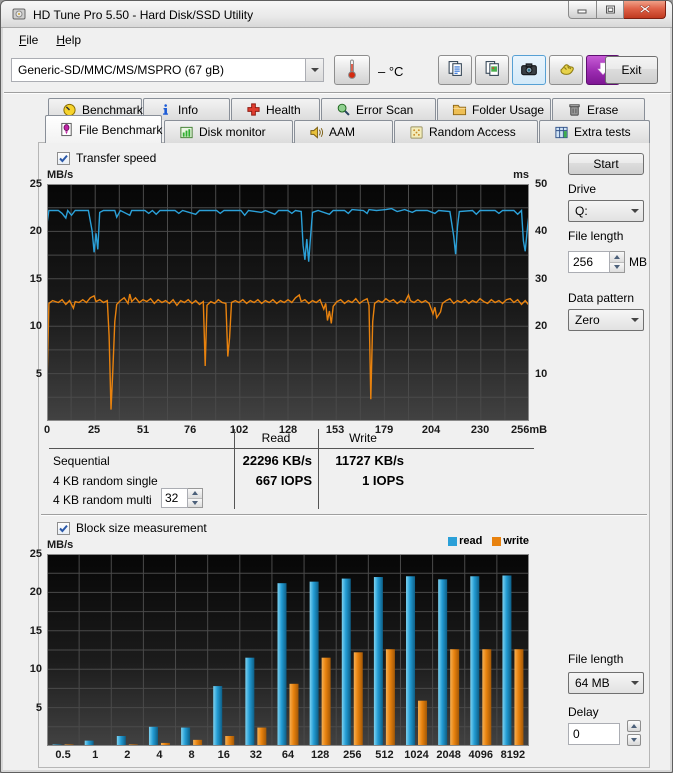 This screenshot has height=773, width=673. I want to click on exit-button: Exit, so click(631, 70).